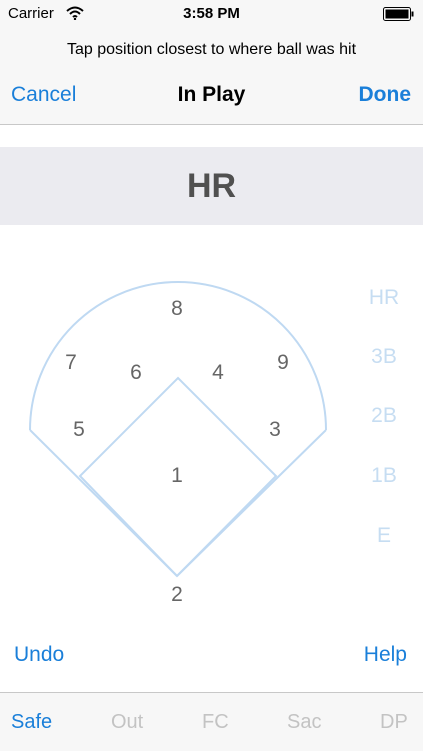 This screenshot has height=751, width=423. What do you see at coordinates (384, 416) in the screenshot?
I see `option-2b: 2B` at bounding box center [384, 416].